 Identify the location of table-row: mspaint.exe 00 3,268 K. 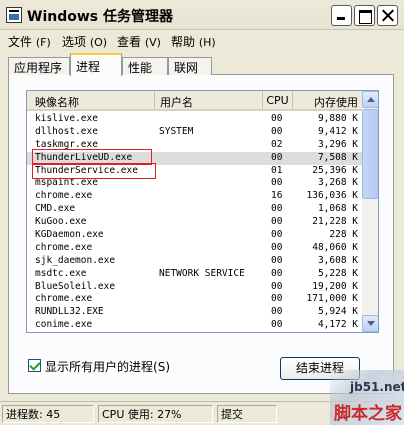
(194, 183).